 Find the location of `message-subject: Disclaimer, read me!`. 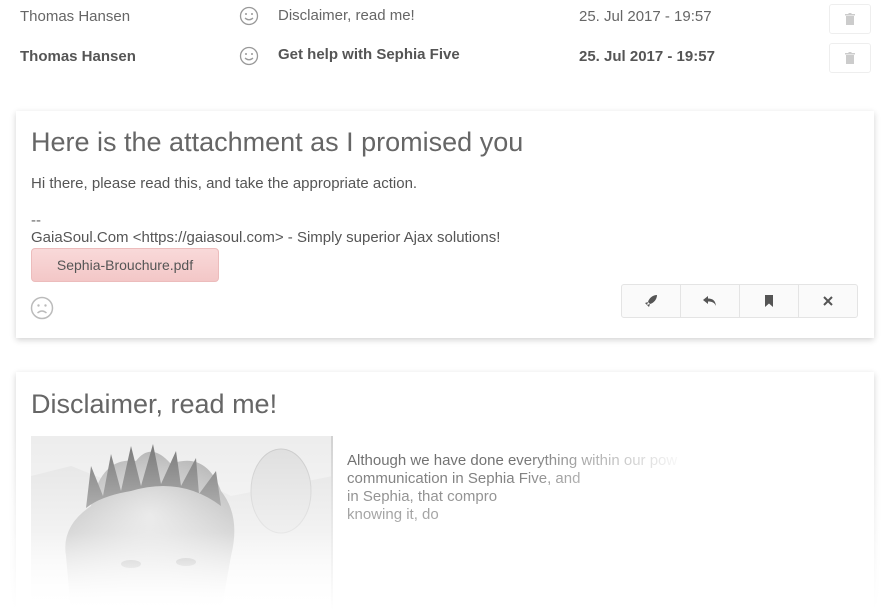

message-subject: Disclaimer, read me! is located at coordinates (346, 15).